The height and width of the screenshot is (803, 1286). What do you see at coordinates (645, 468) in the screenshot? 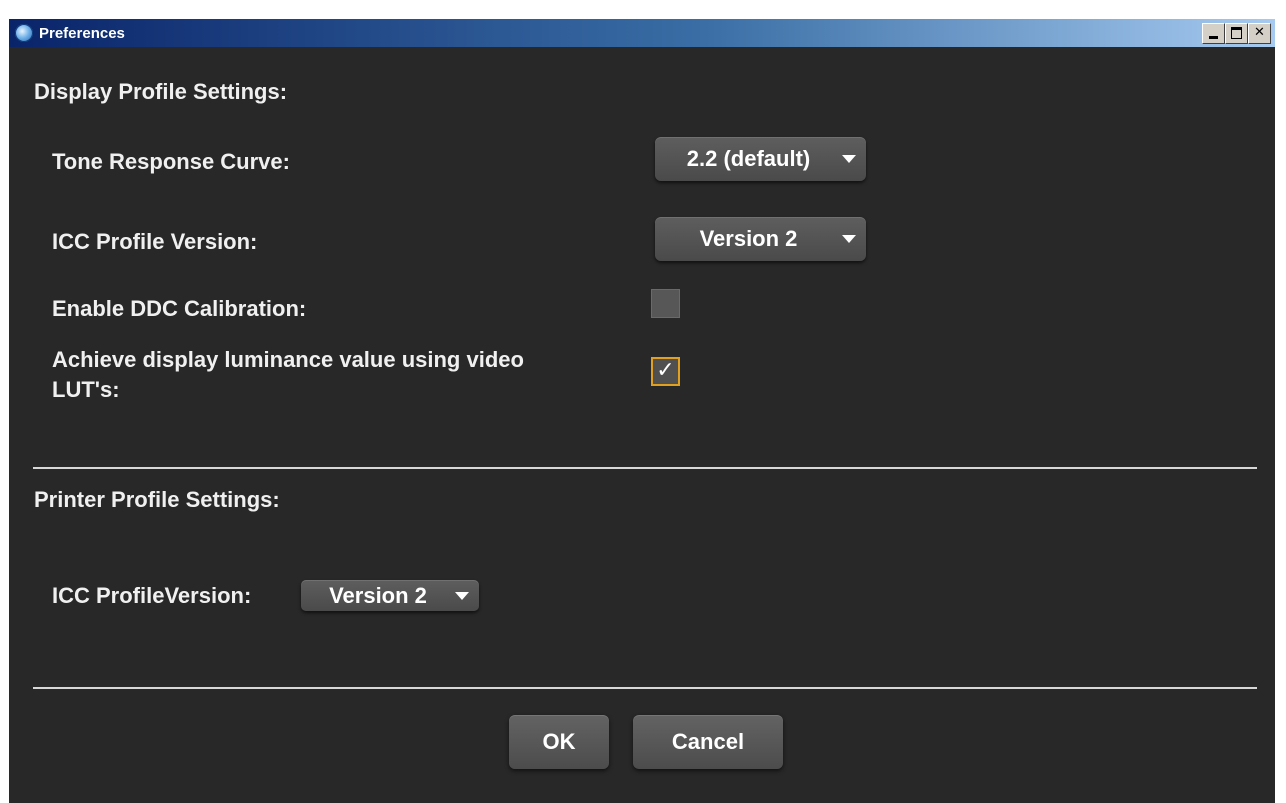
I see `section-divider` at bounding box center [645, 468].